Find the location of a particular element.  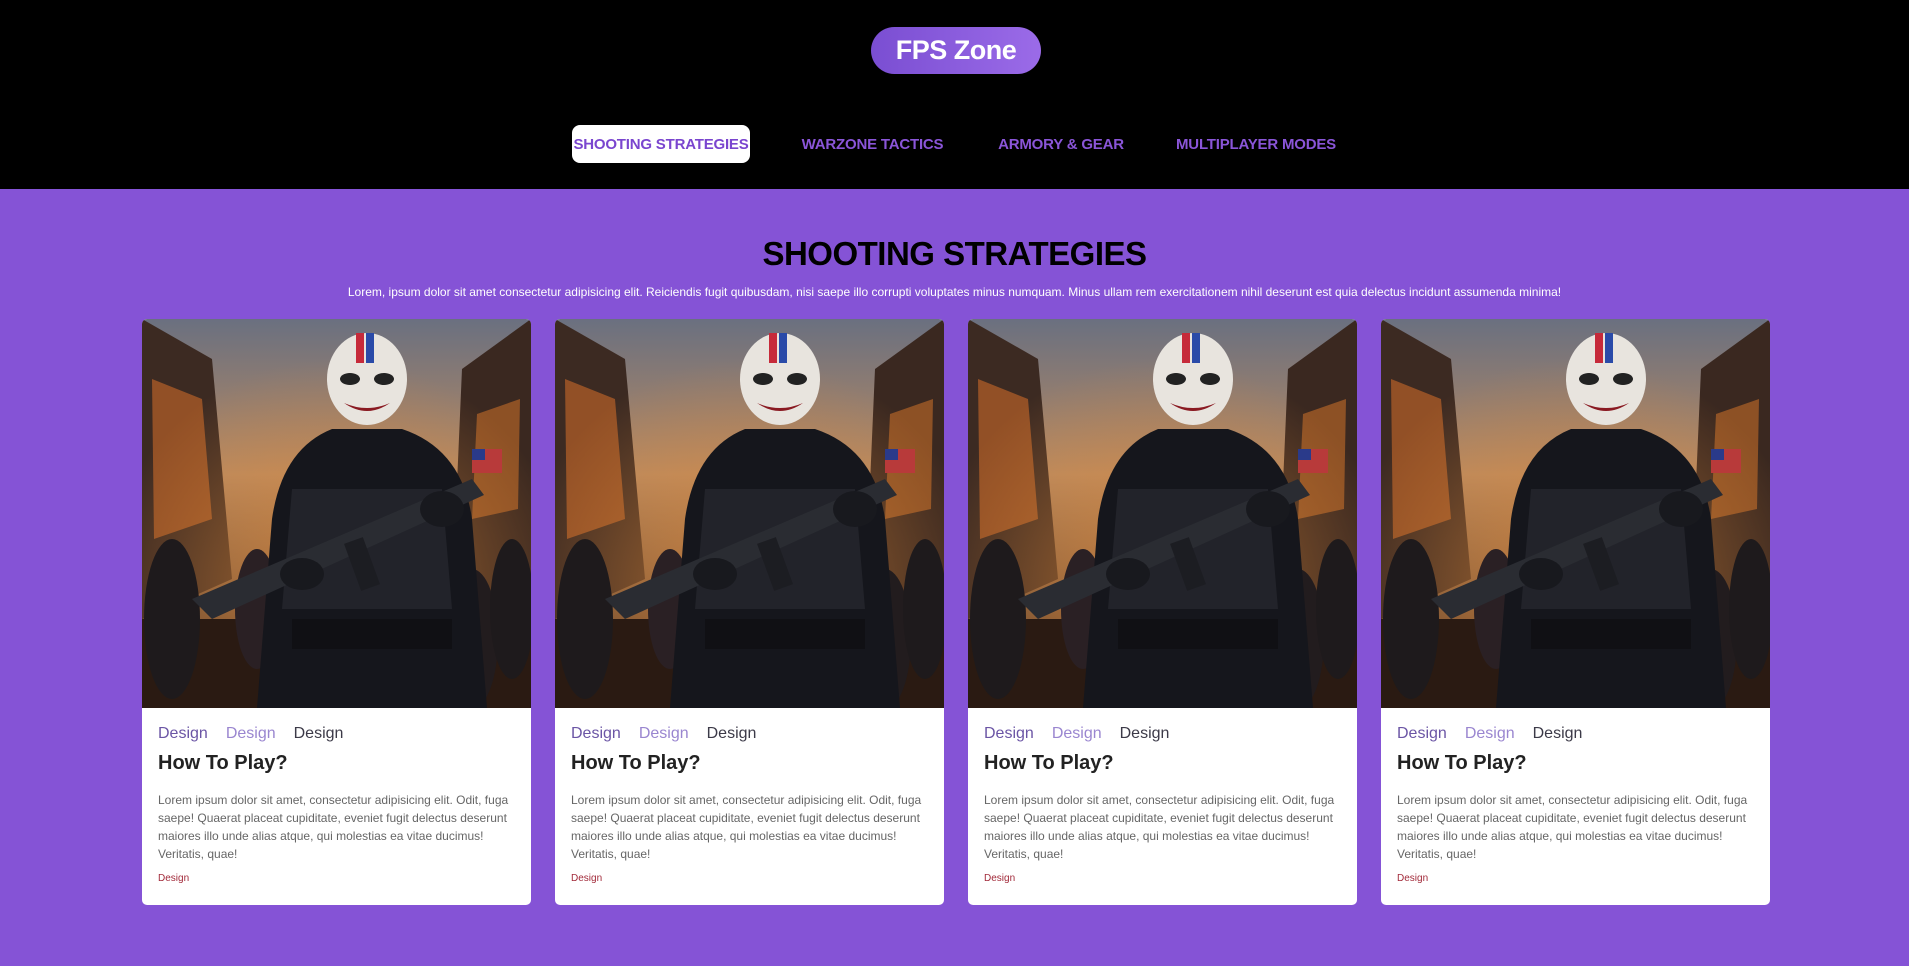

nav-multiplayer-modes: MULTIPLAYER MODES is located at coordinates (1256, 144).